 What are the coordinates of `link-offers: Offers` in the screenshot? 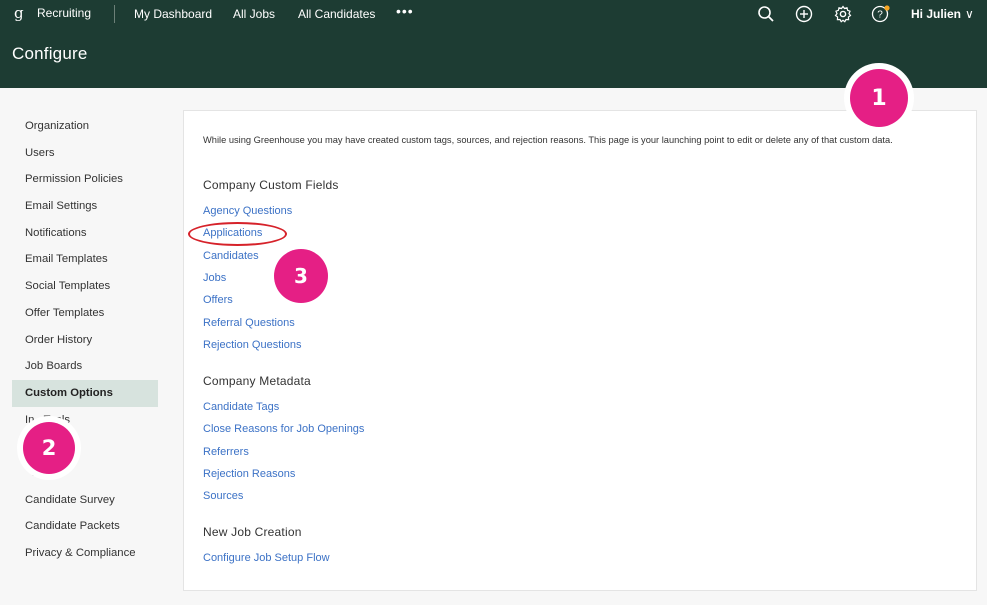 It's located at (218, 300).